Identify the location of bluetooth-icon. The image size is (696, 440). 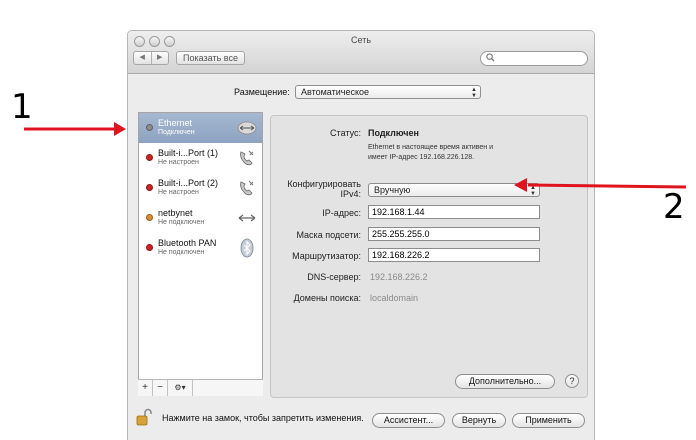
(247, 248).